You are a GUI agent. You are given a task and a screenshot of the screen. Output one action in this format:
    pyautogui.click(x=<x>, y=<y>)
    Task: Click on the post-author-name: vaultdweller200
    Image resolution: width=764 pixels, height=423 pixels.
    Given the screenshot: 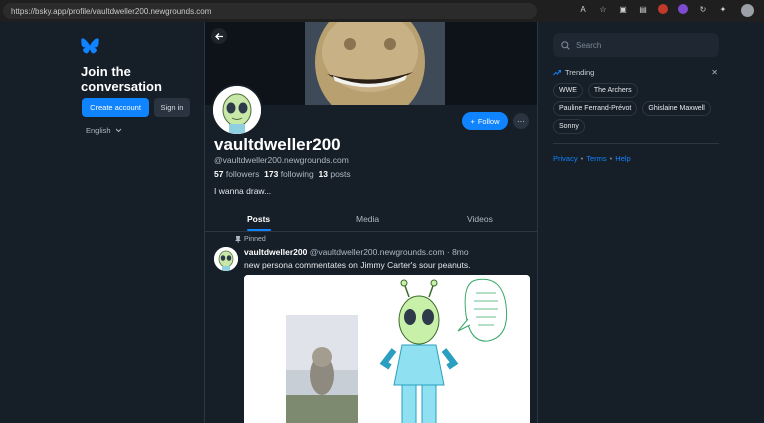 What is the action you would take?
    pyautogui.click(x=275, y=252)
    